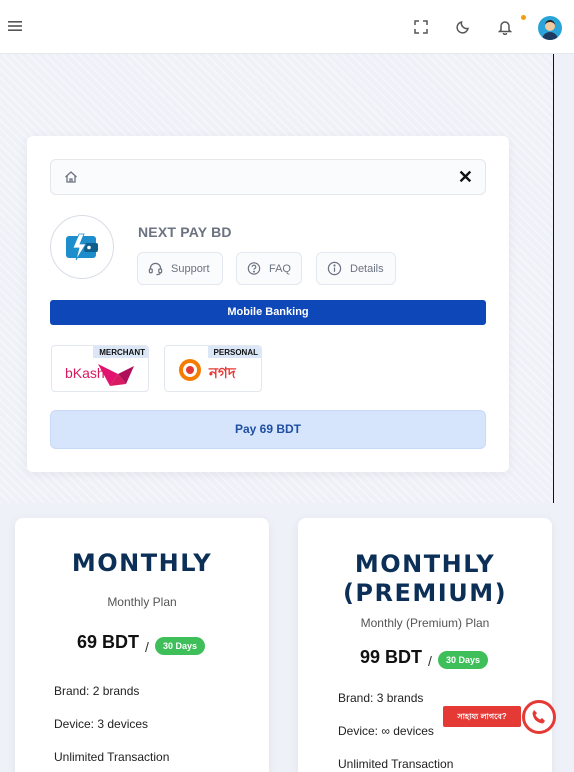 The width and height of the screenshot is (574, 772). What do you see at coordinates (97, 691) in the screenshot?
I see `plan-feature: Brand: 2 brands` at bounding box center [97, 691].